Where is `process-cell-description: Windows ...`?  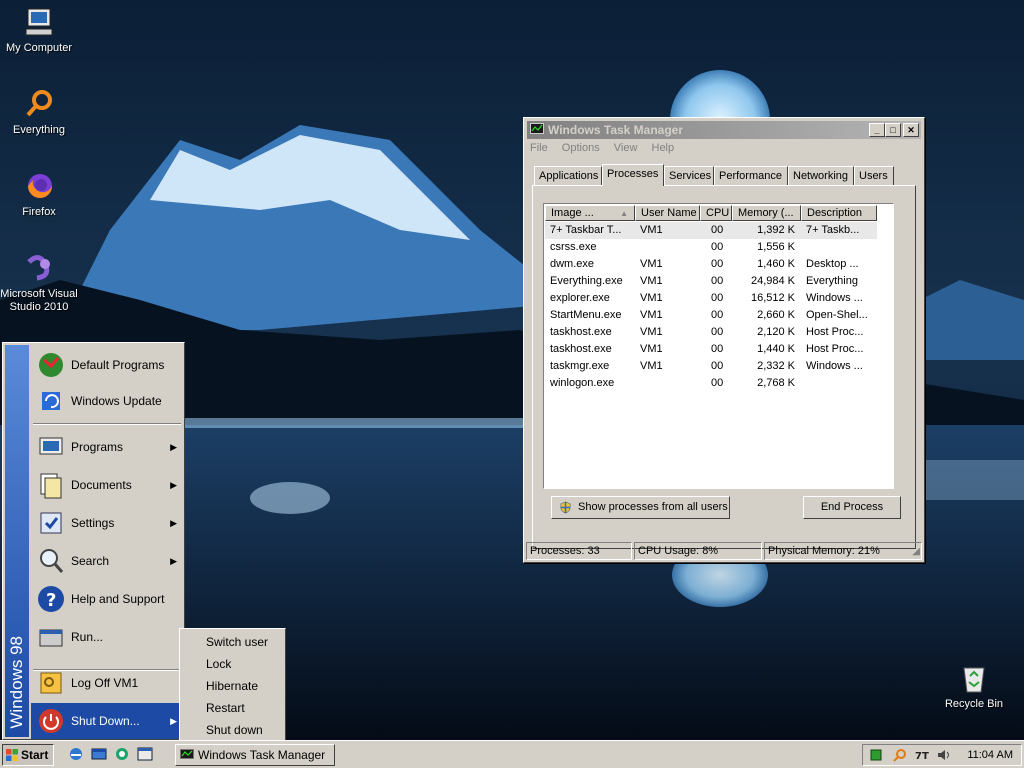 process-cell-description: Windows ... is located at coordinates (834, 366).